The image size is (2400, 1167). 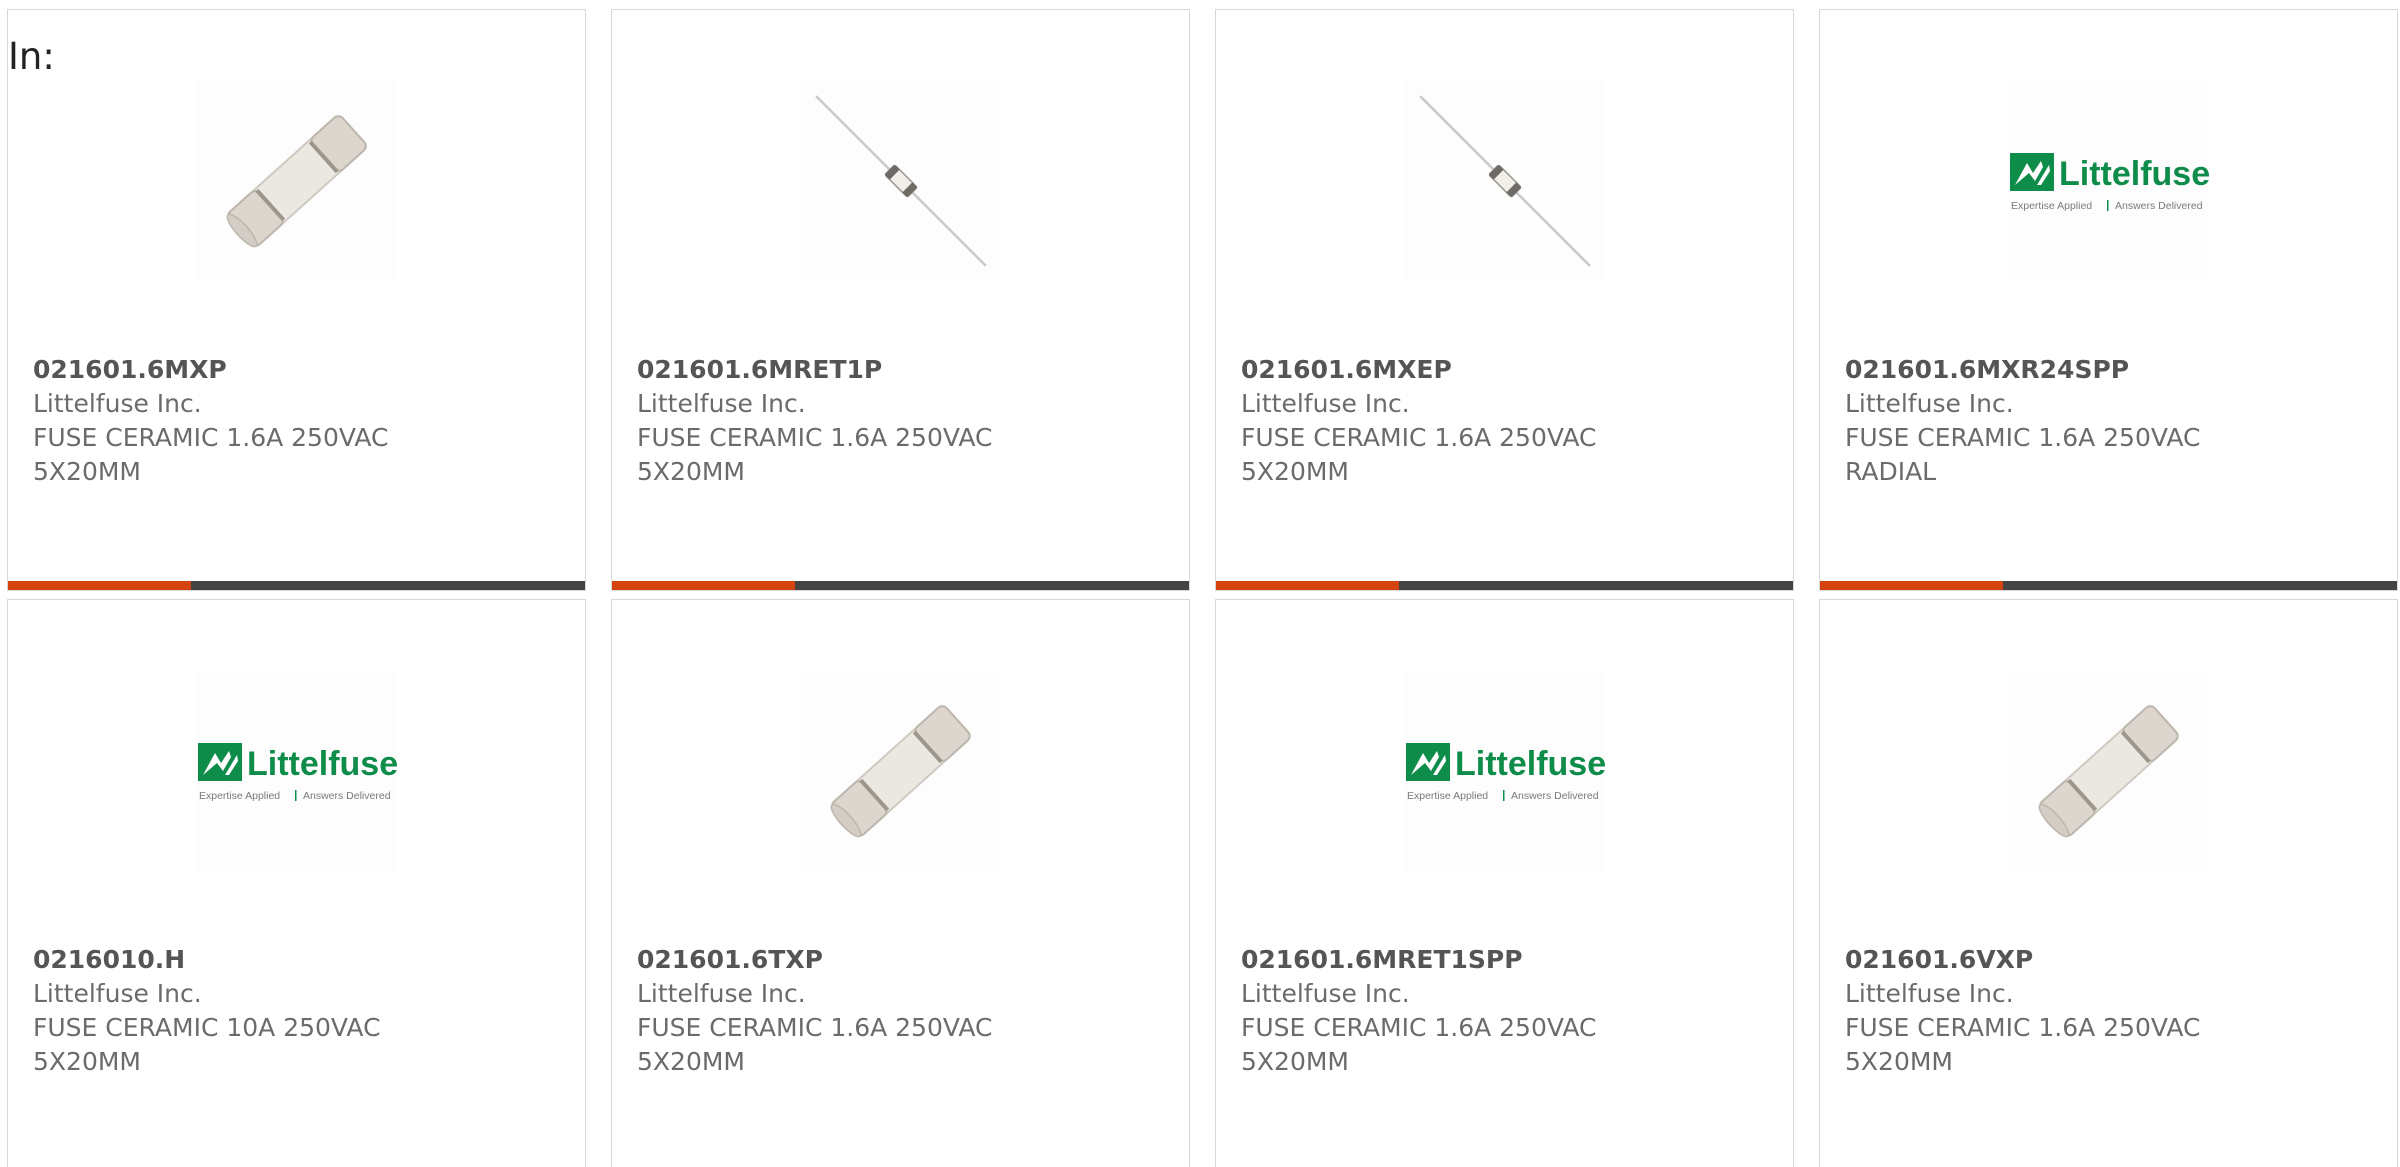 I want to click on part-number-link: 021601.6MXP, so click(x=299, y=370).